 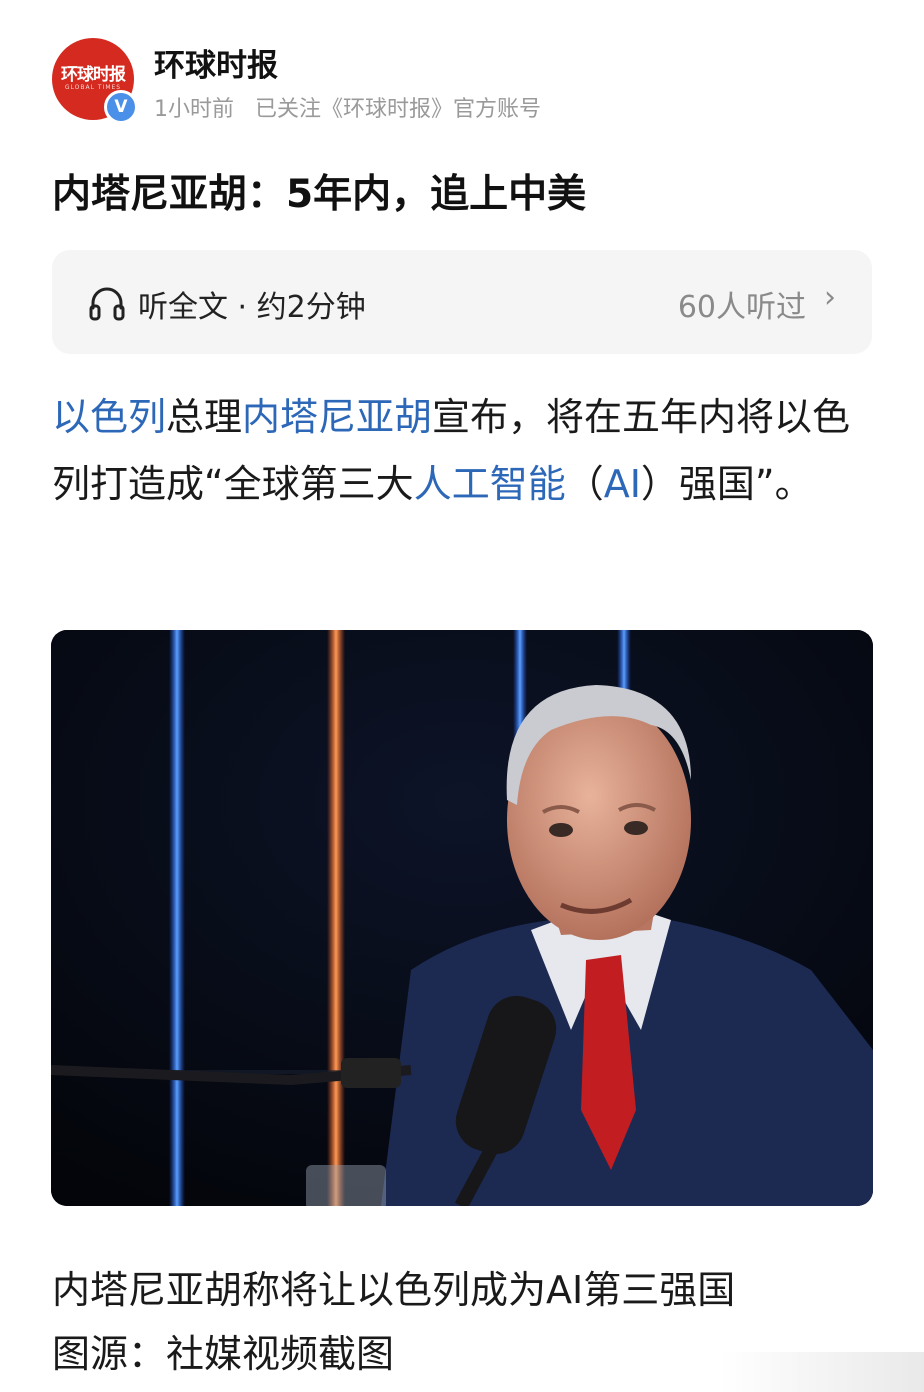 I want to click on headphones-icon, so click(x=107, y=304).